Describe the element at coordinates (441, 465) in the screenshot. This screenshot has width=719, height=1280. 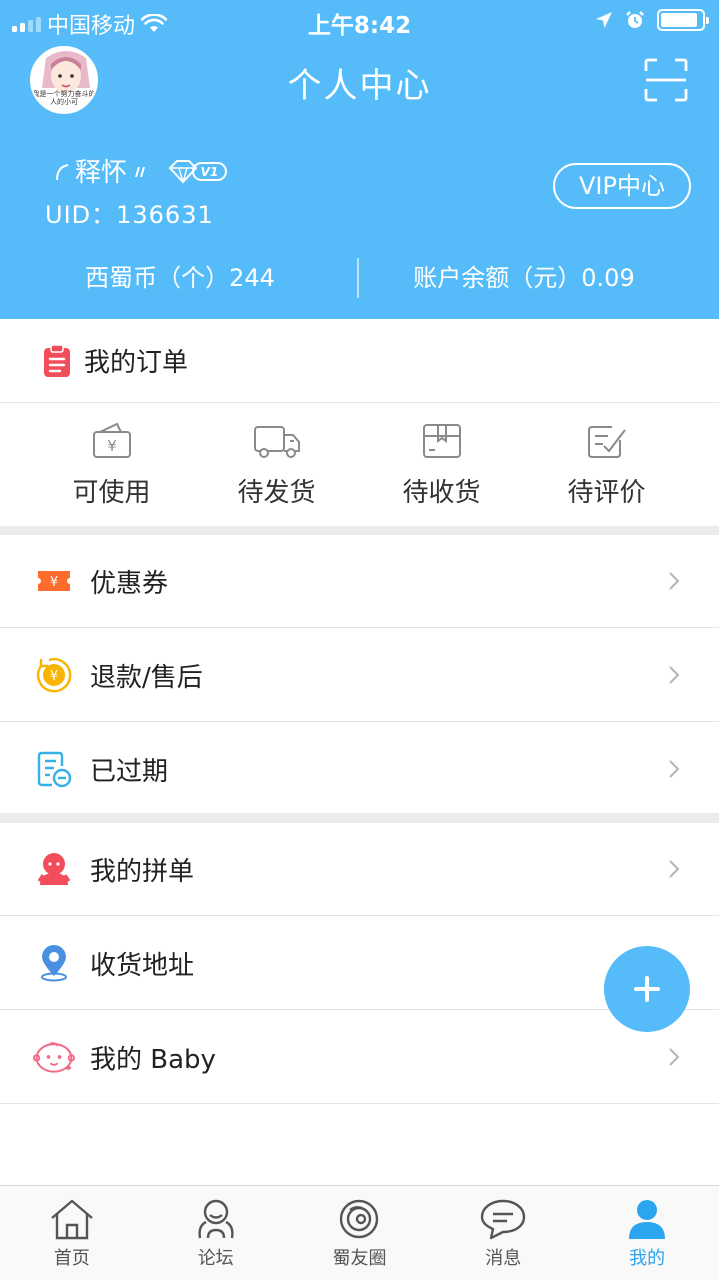
I see `order-to-receive: 待收货` at that location.